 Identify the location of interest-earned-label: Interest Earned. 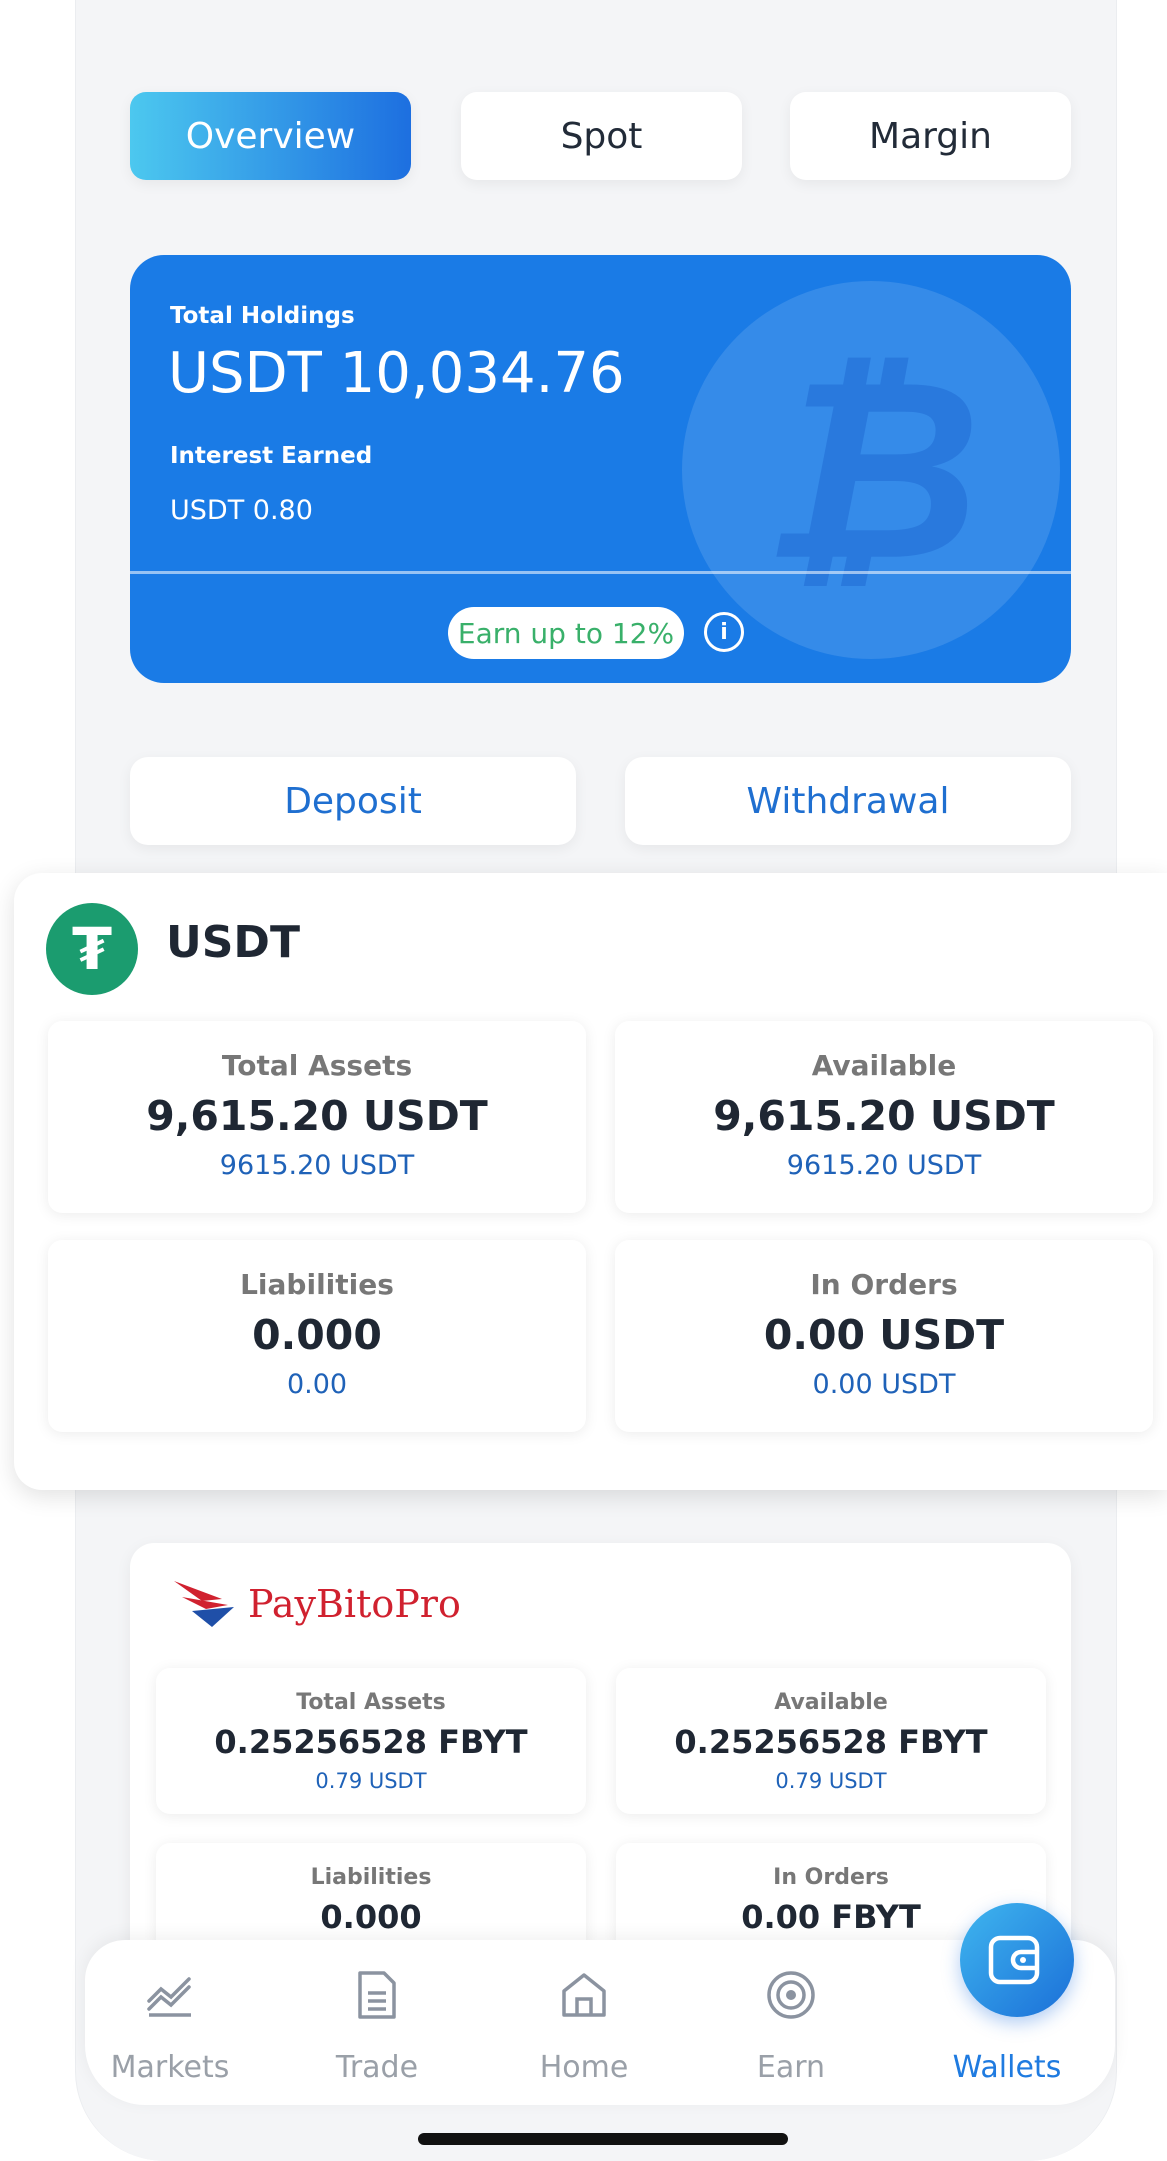
(271, 456).